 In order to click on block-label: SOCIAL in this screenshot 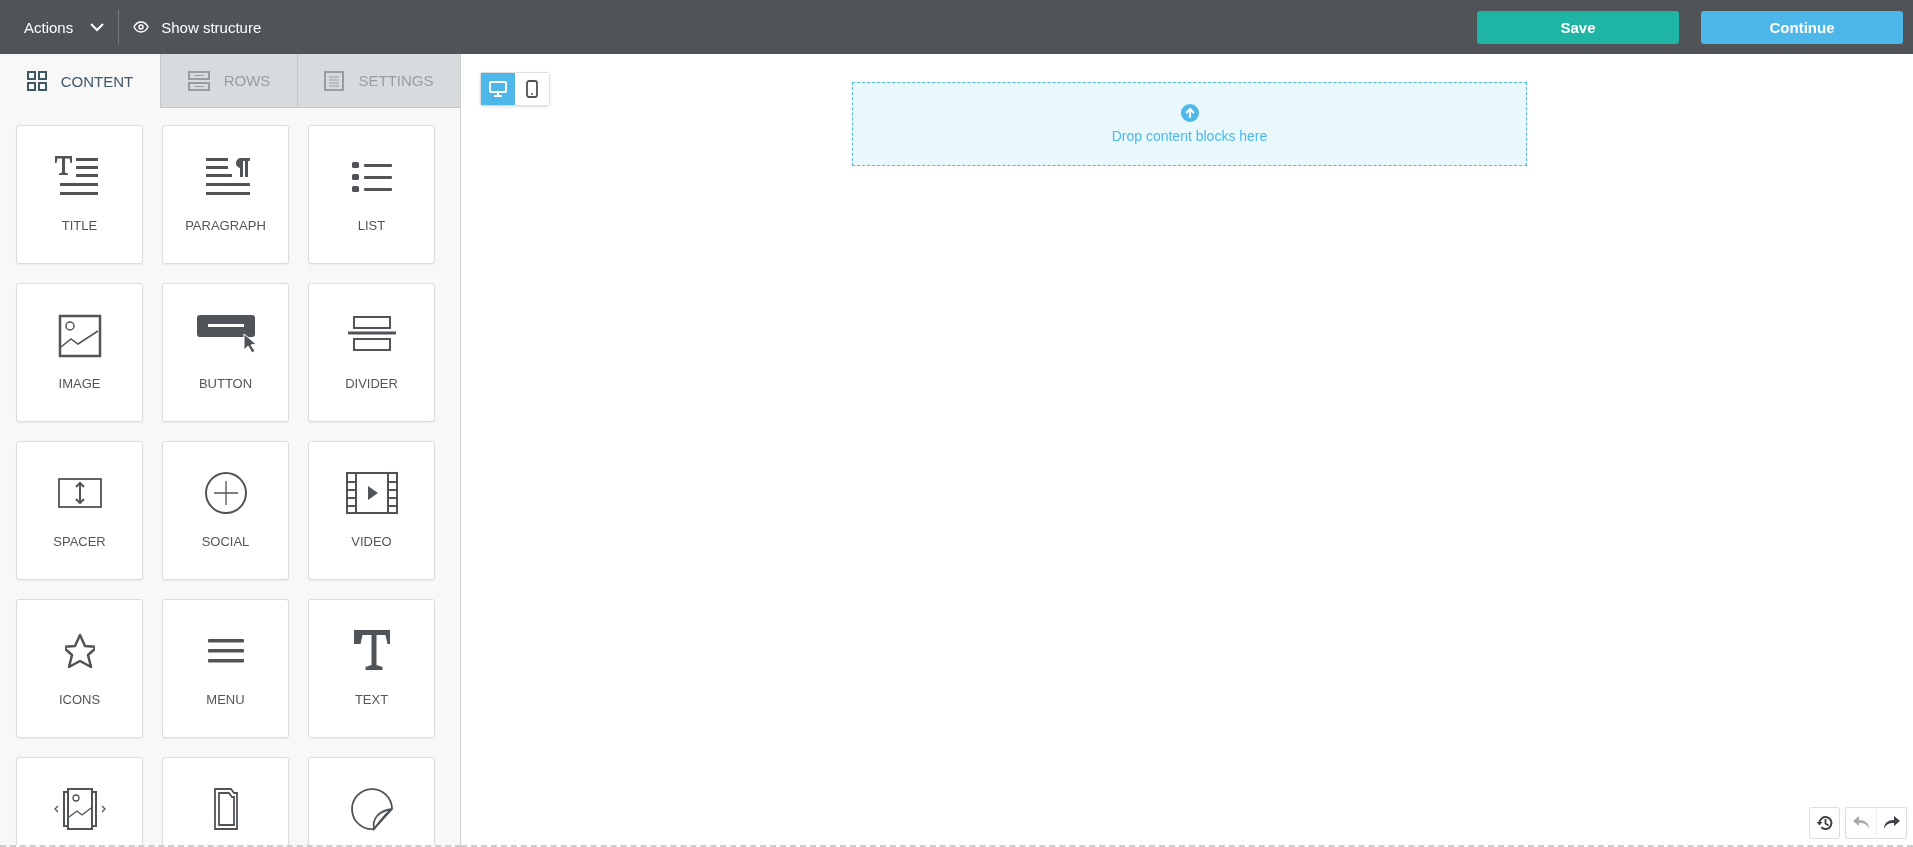, I will do `click(225, 541)`.